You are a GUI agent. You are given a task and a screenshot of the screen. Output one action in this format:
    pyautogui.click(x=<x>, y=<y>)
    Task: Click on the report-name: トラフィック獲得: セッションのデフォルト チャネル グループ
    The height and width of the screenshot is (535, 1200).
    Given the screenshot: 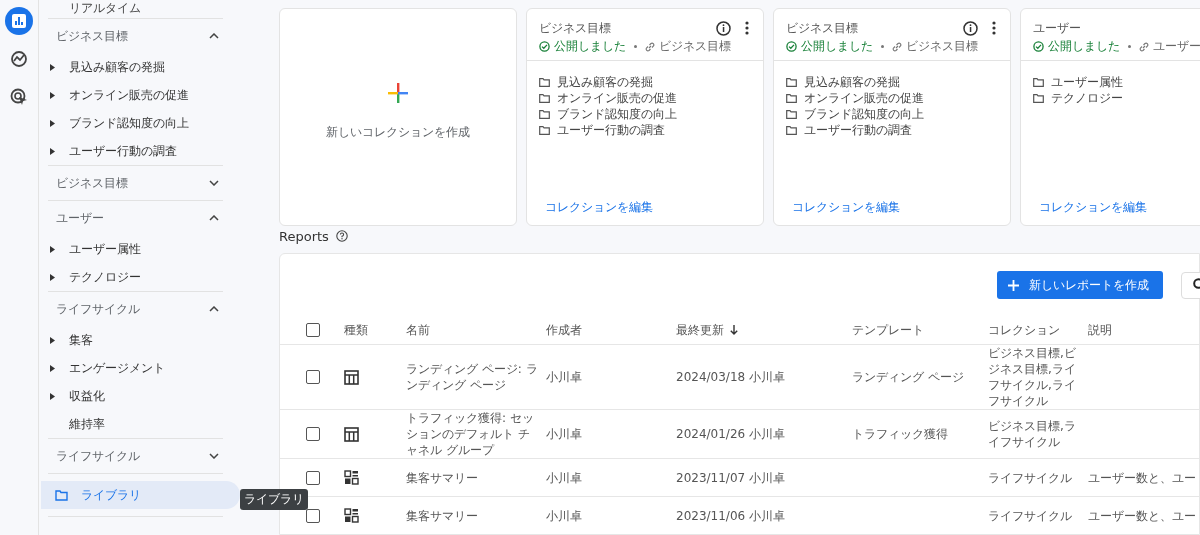 What is the action you would take?
    pyautogui.click(x=472, y=434)
    